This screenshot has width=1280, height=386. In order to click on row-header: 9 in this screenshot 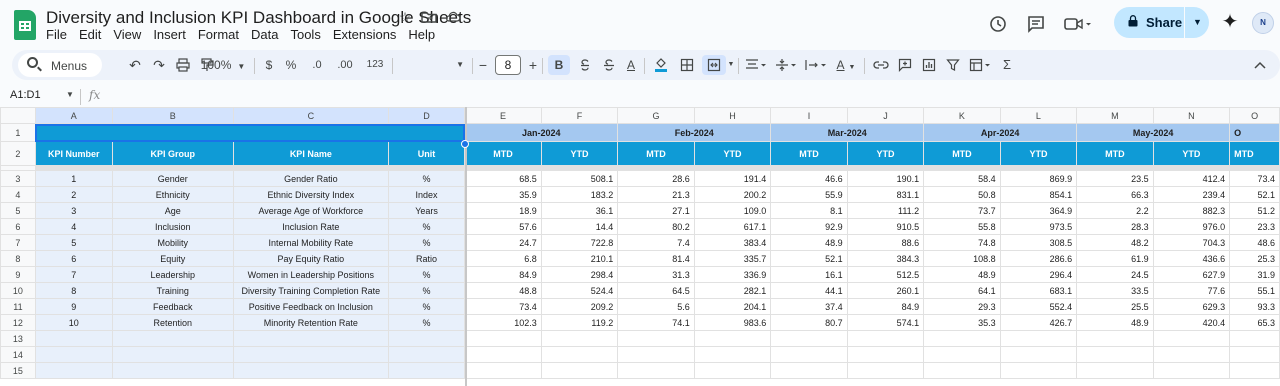, I will do `click(18, 274)`.